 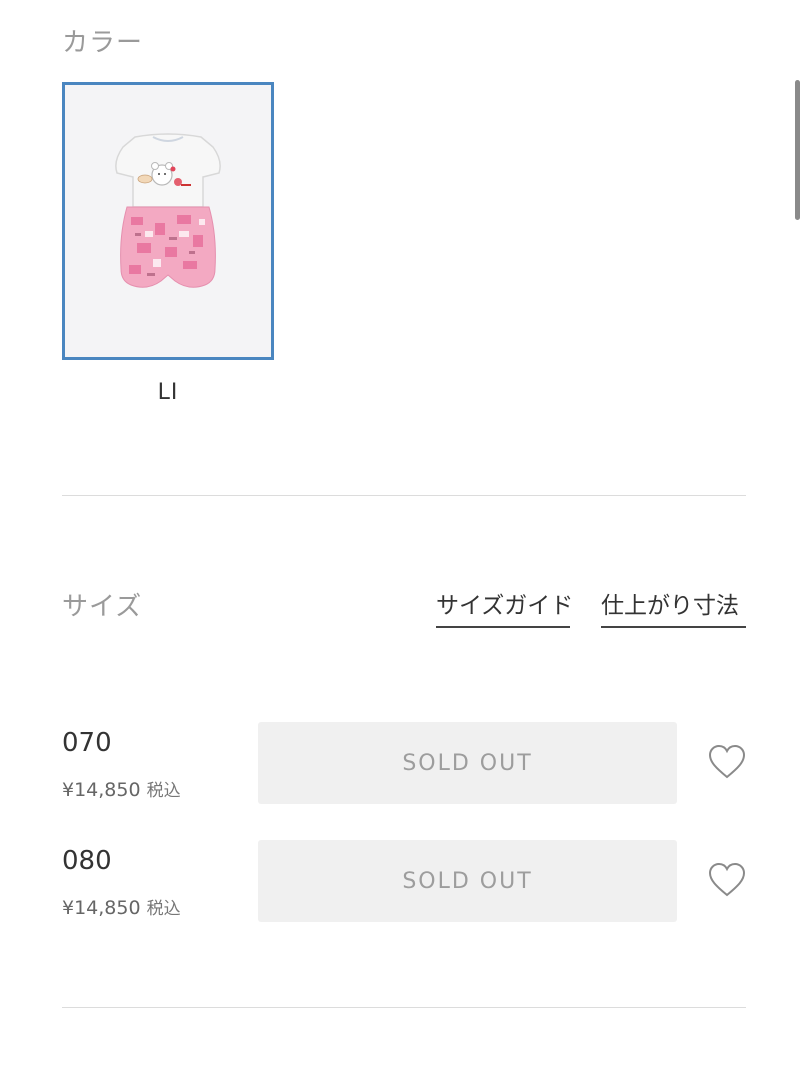 I want to click on finished-size-link: 仕上がり寸法, so click(x=673, y=607).